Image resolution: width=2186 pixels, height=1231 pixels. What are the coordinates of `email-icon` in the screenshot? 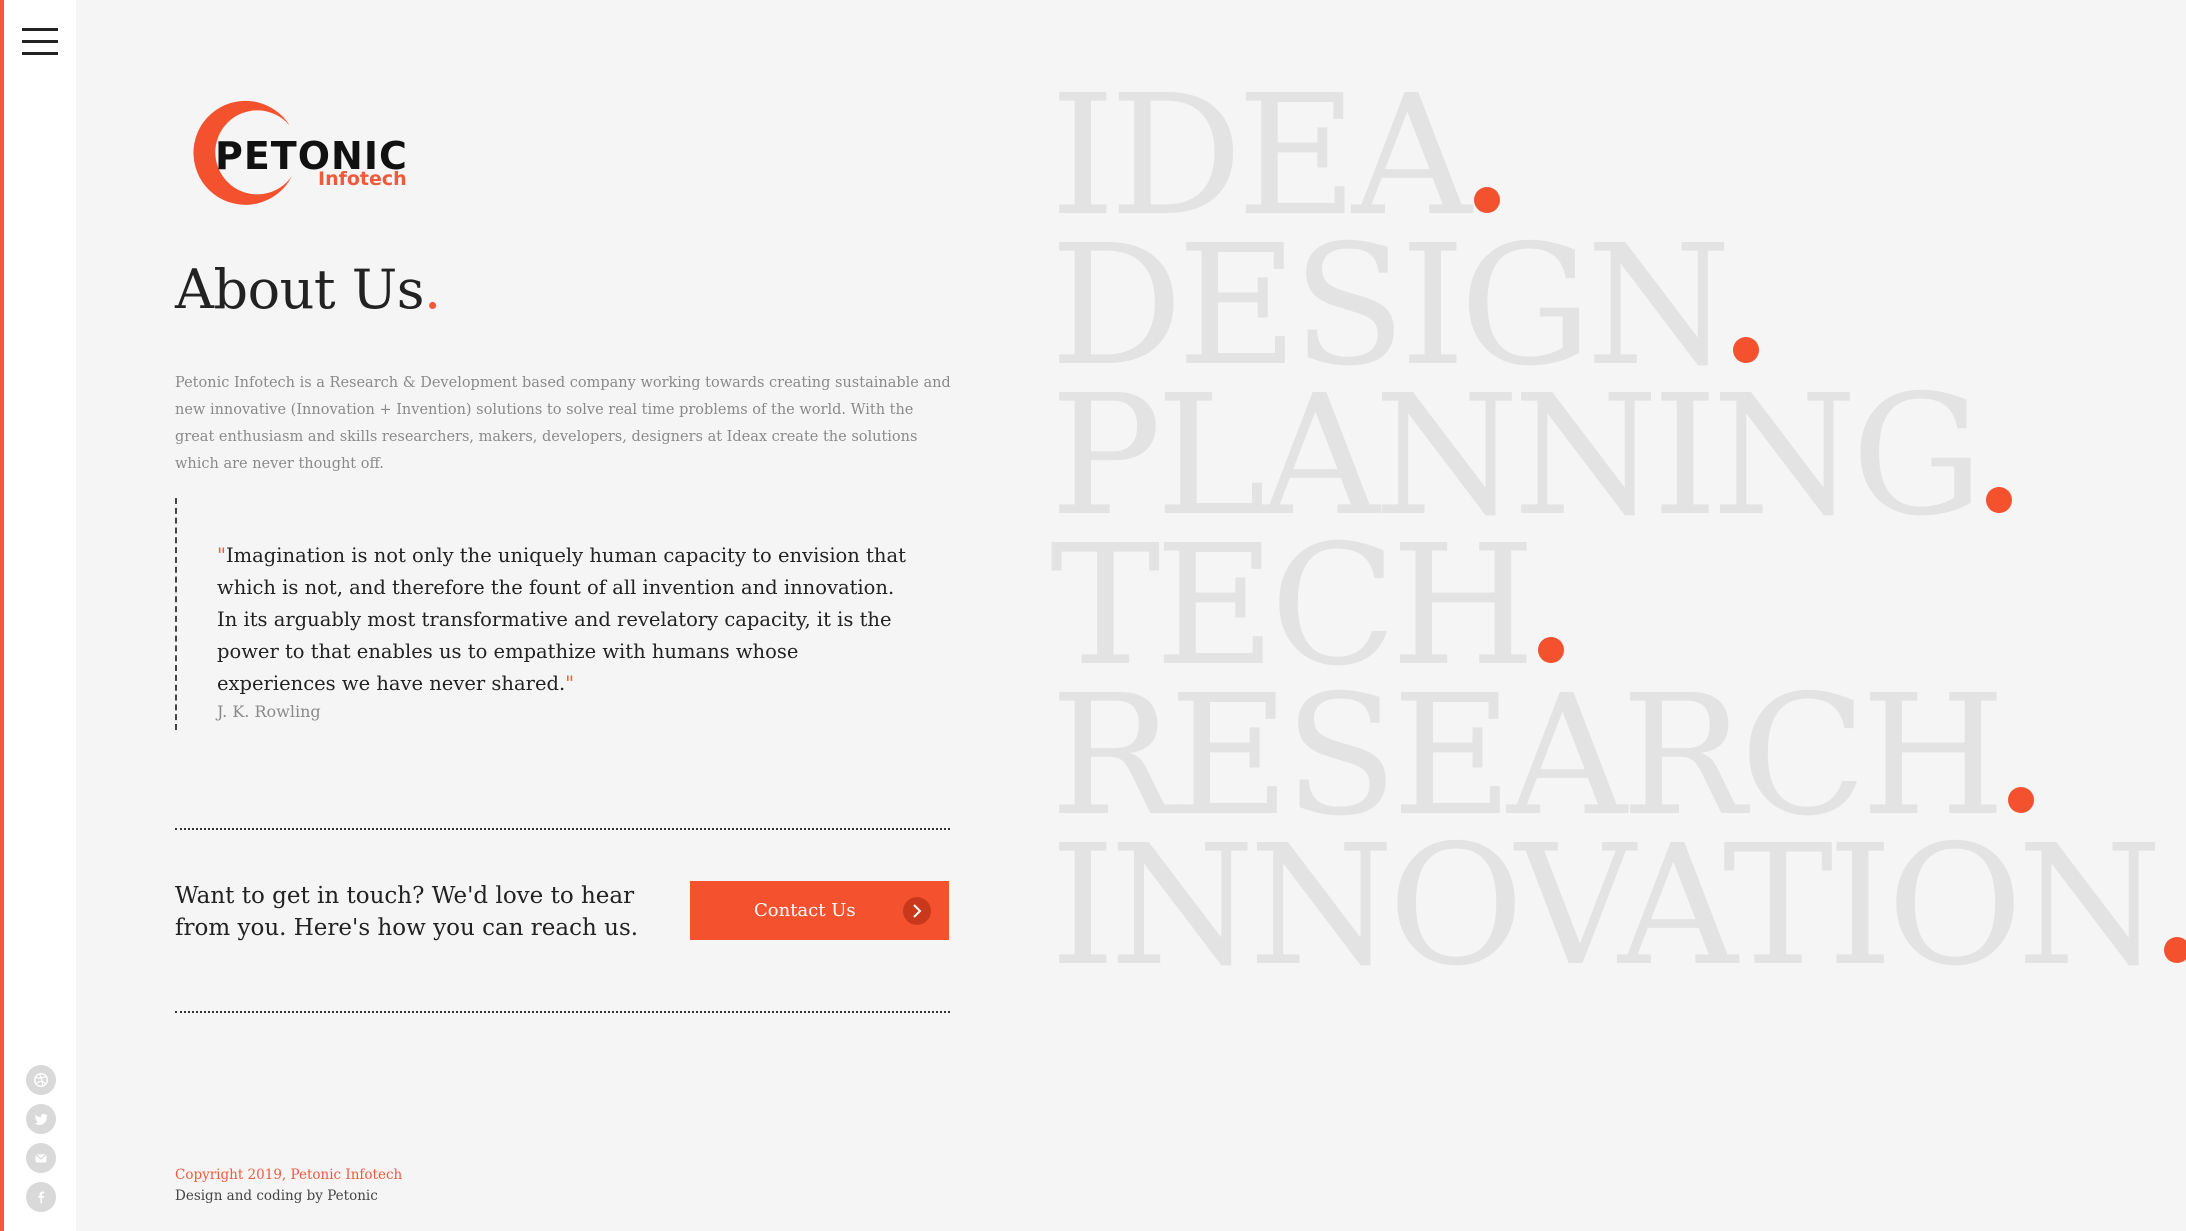 It's located at (41, 1158).